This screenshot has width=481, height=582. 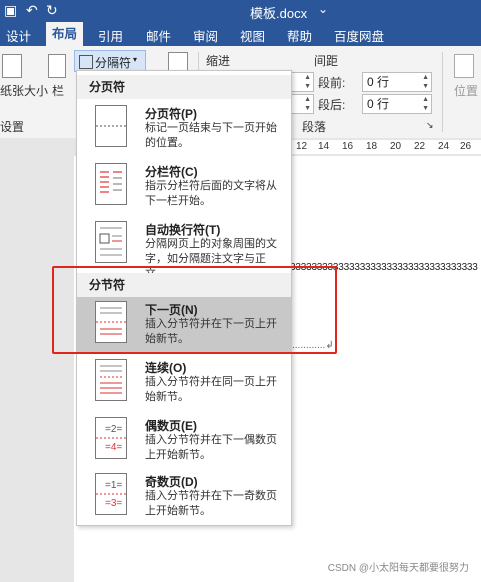 What do you see at coordinates (111, 184) in the screenshot?
I see `column-break-icon` at bounding box center [111, 184].